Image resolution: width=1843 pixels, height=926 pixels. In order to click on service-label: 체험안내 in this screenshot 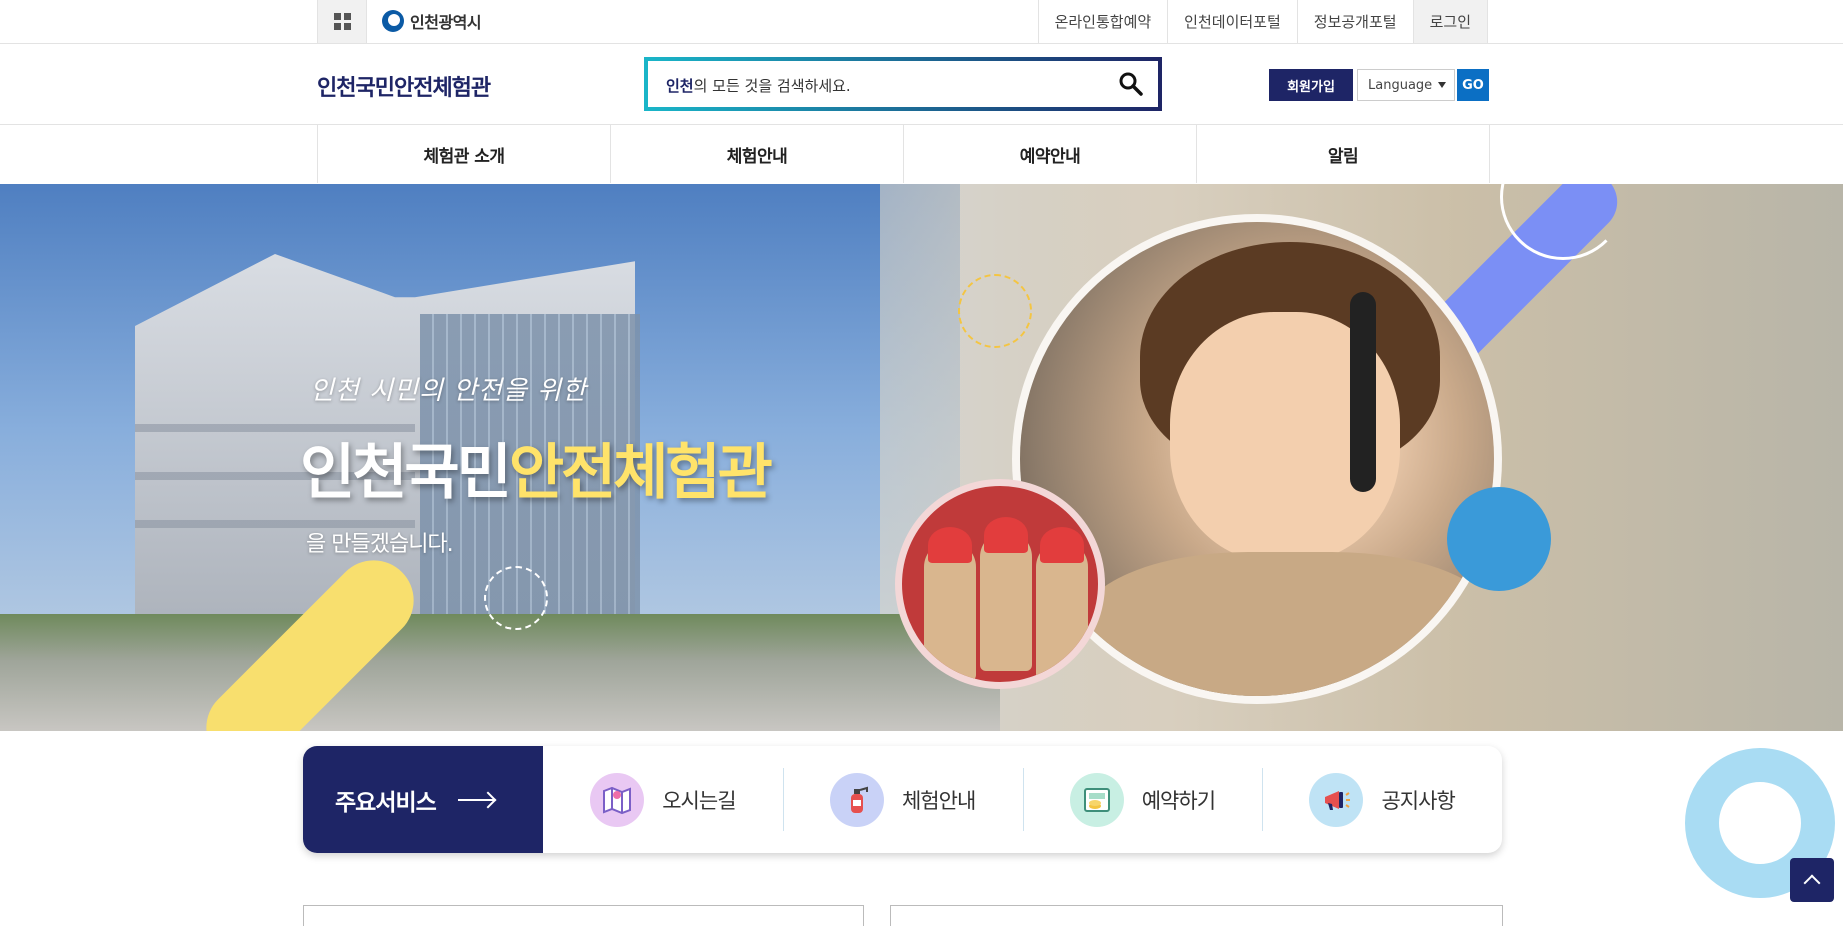, I will do `click(938, 800)`.